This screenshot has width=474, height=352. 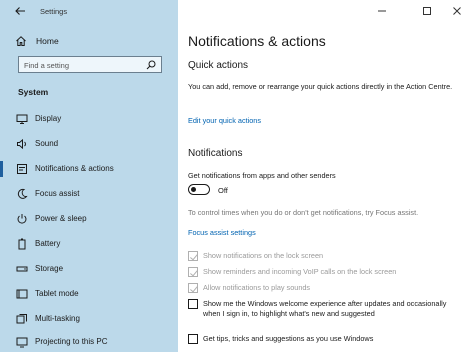 I want to click on tips-tricks-checkbox, so click(x=193, y=339).